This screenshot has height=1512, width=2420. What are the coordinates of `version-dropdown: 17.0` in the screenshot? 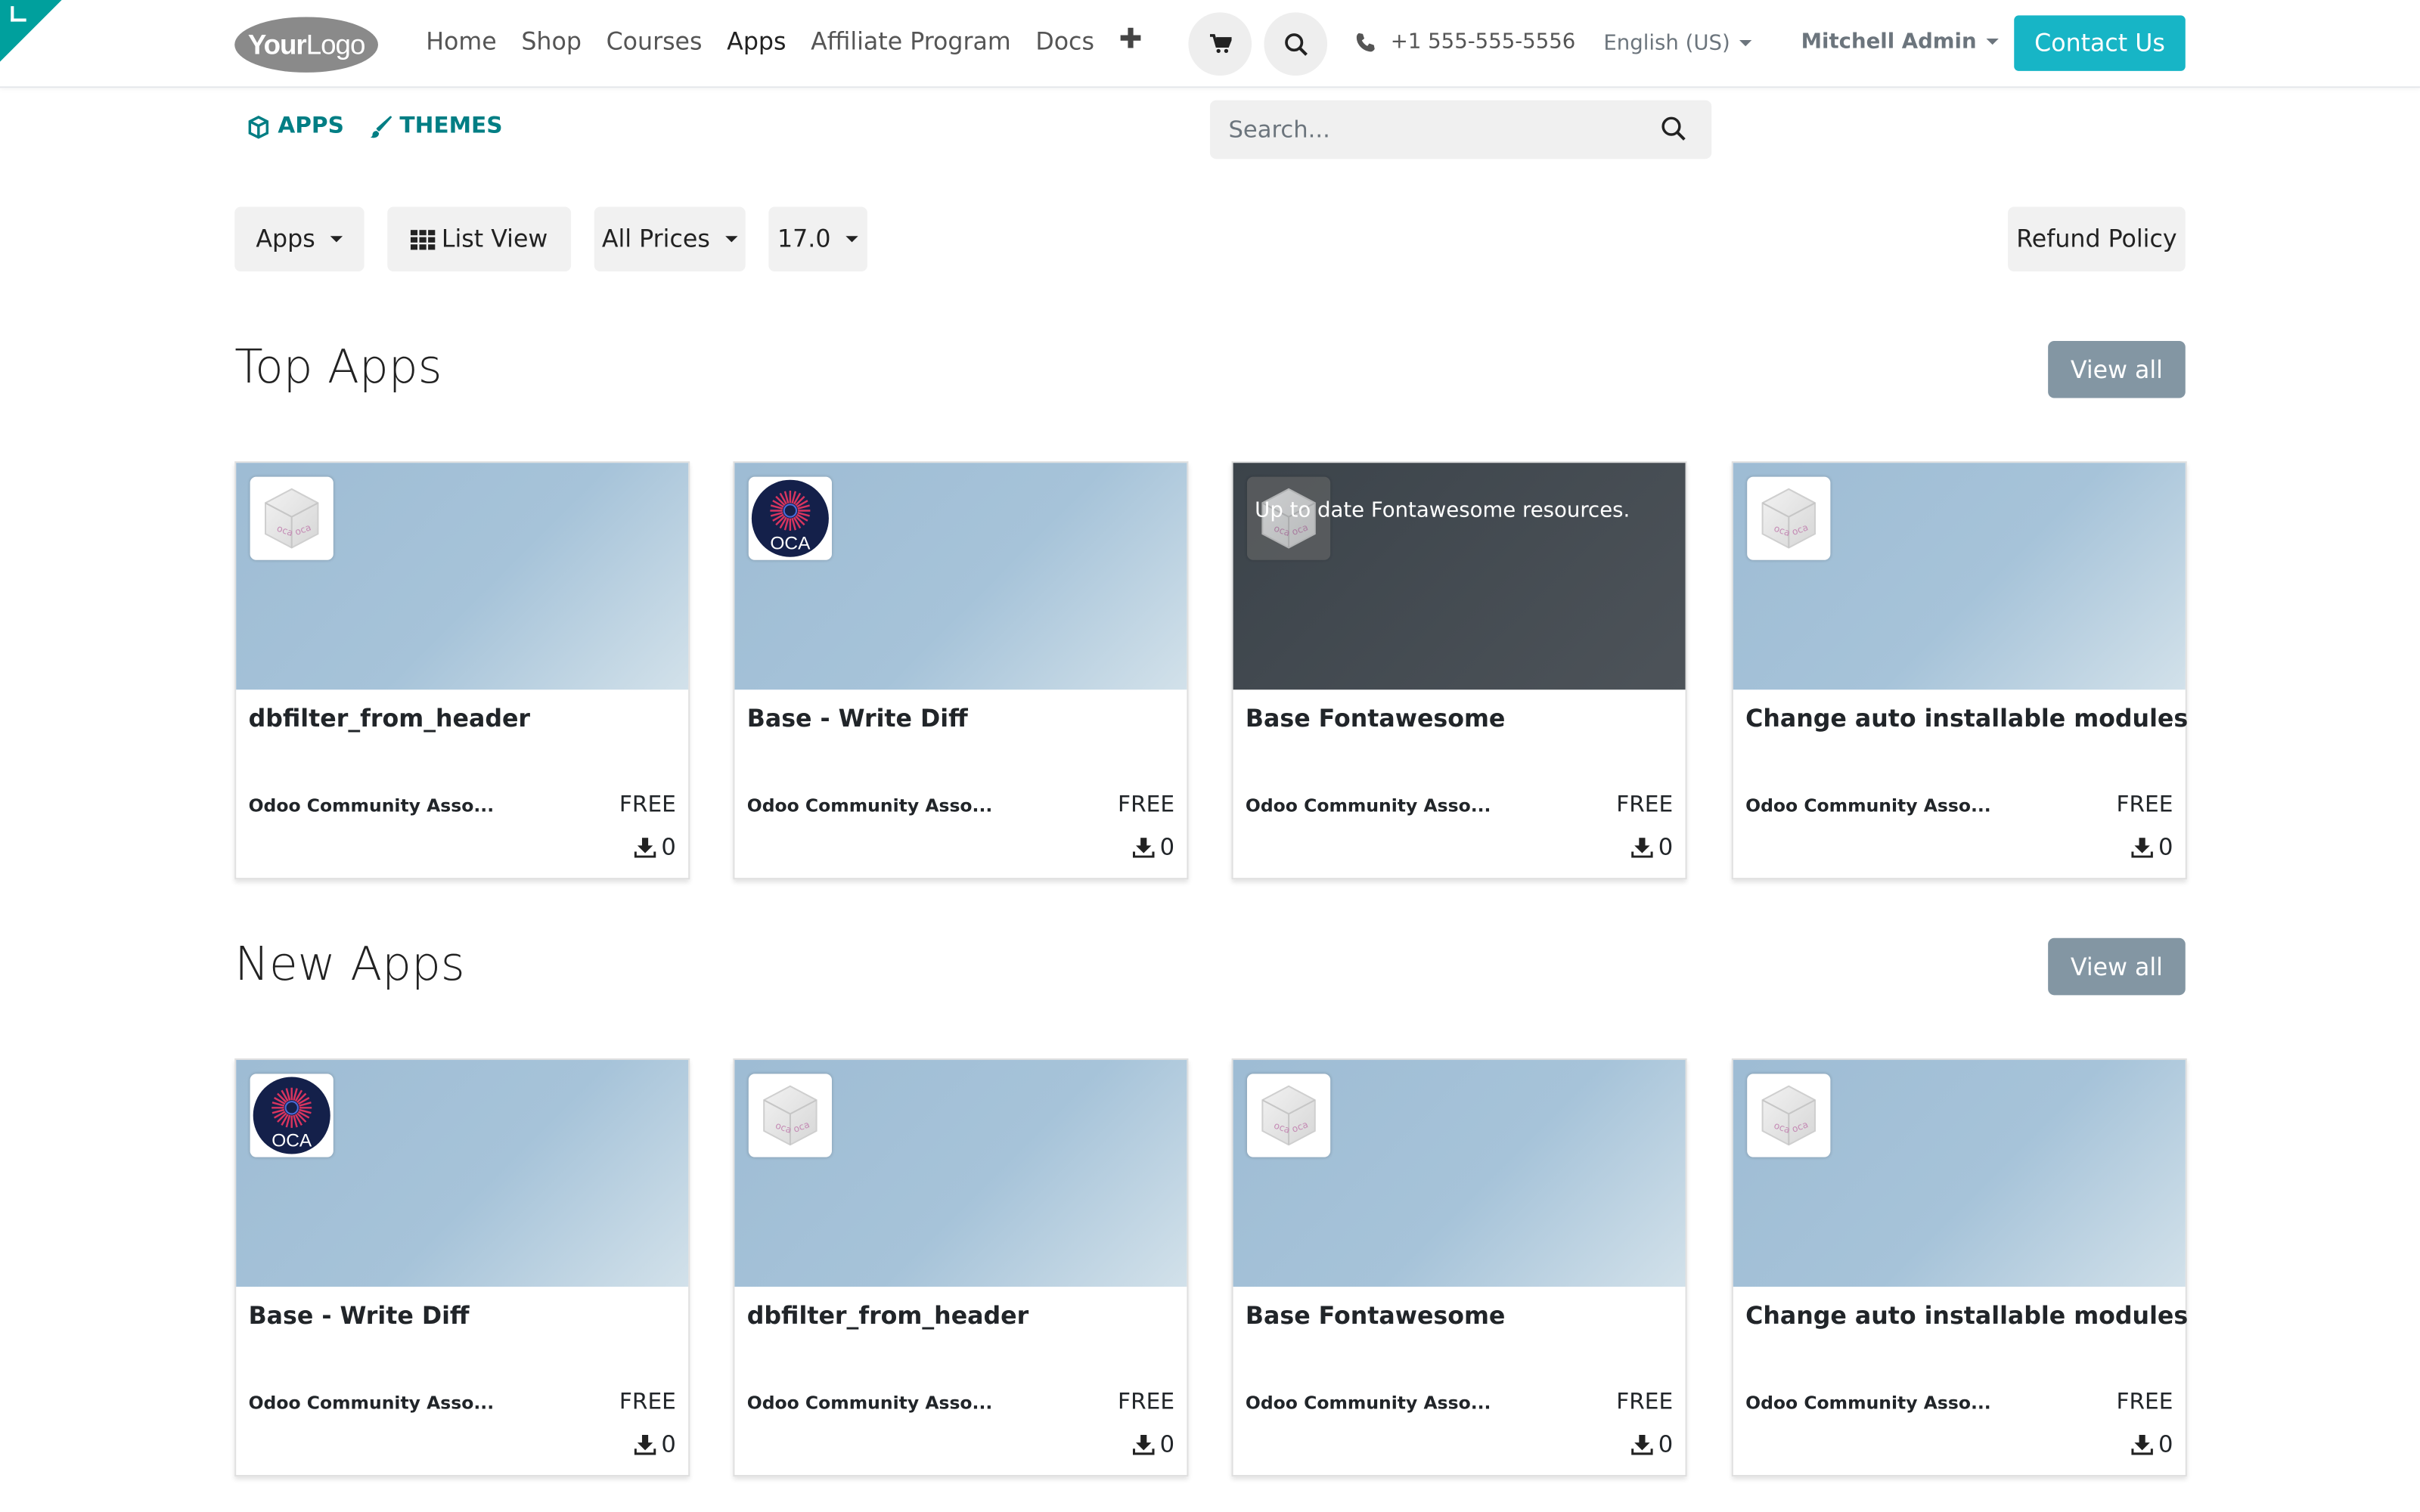 It's located at (817, 239).